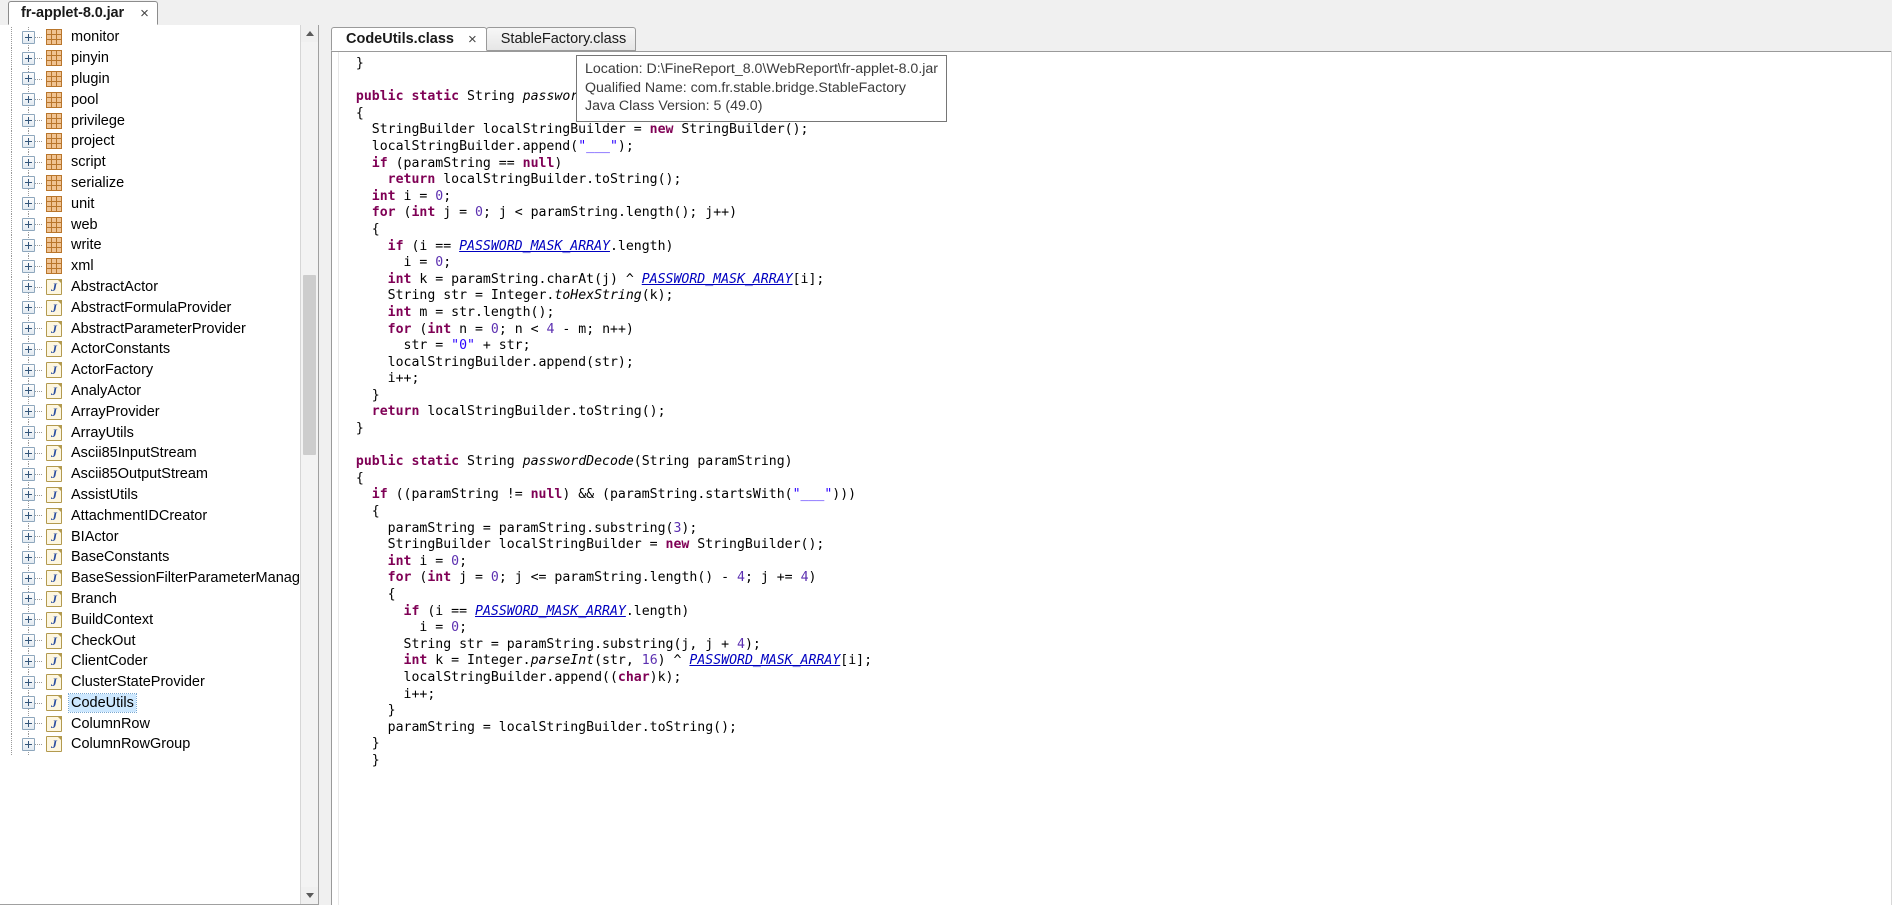 This screenshot has width=1892, height=905. I want to click on tree-item-attachmentidcreator: AttachmentIDCreator, so click(150, 515).